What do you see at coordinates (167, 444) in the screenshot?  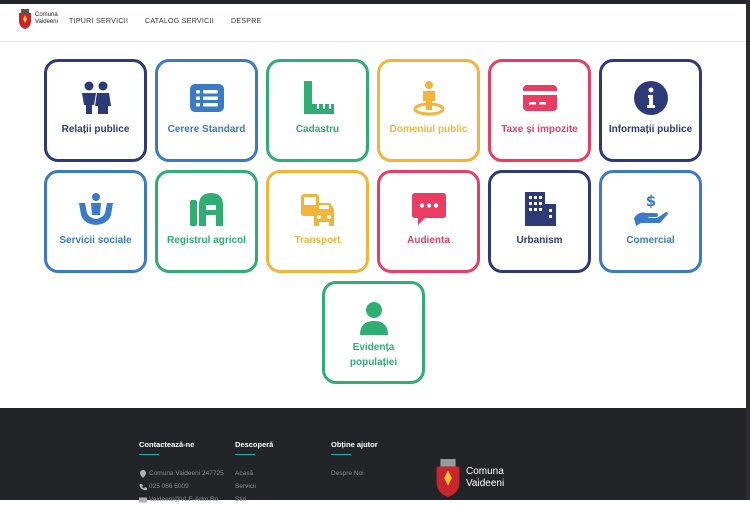 I see `footer-contact-title: Contactează-ne` at bounding box center [167, 444].